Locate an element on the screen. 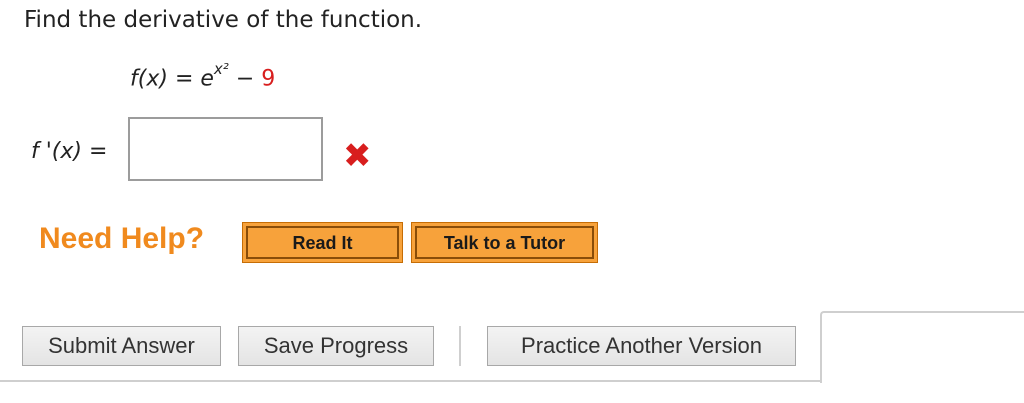 The image size is (1024, 403). function-equals: = is located at coordinates (184, 79).